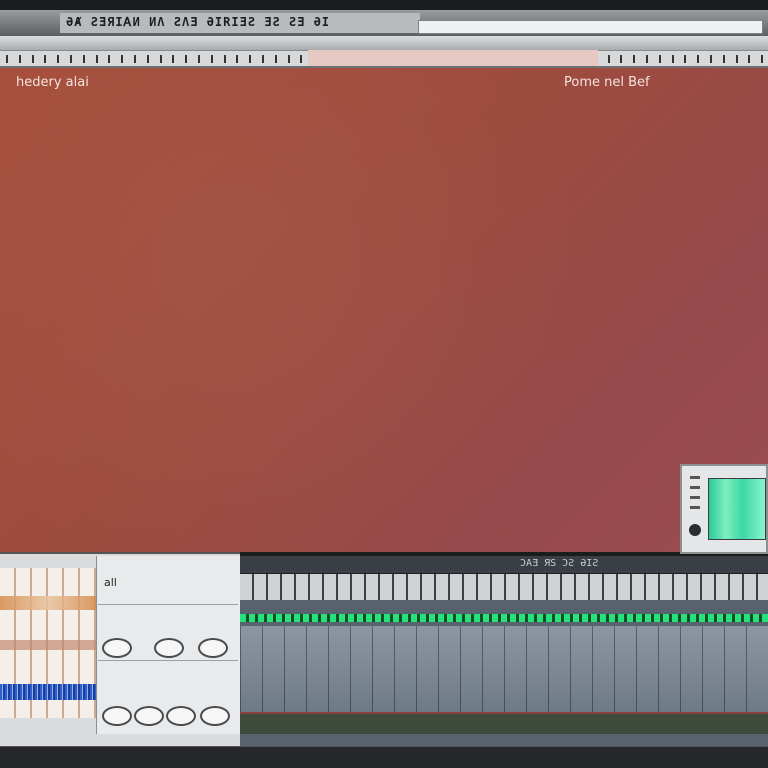 Image resolution: width=768 pixels, height=768 pixels. Describe the element at coordinates (384, 43) in the screenshot. I see `menu-strip` at that location.